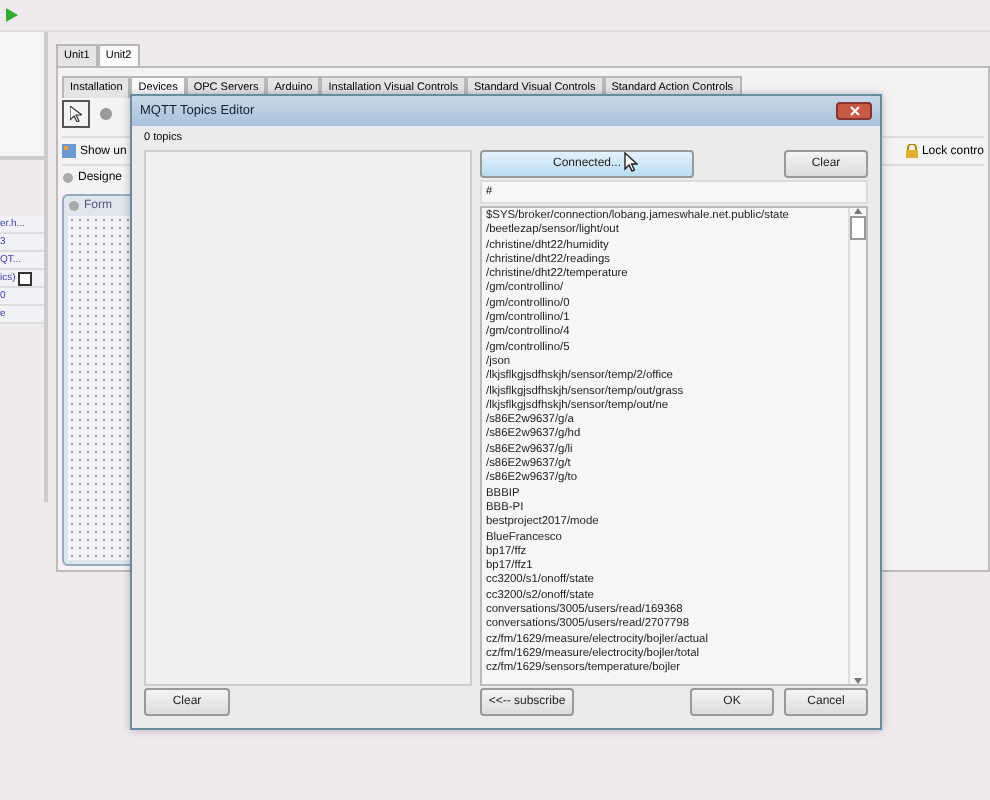 The height and width of the screenshot is (800, 990). I want to click on mouse-cursor-icon, so click(631, 162).